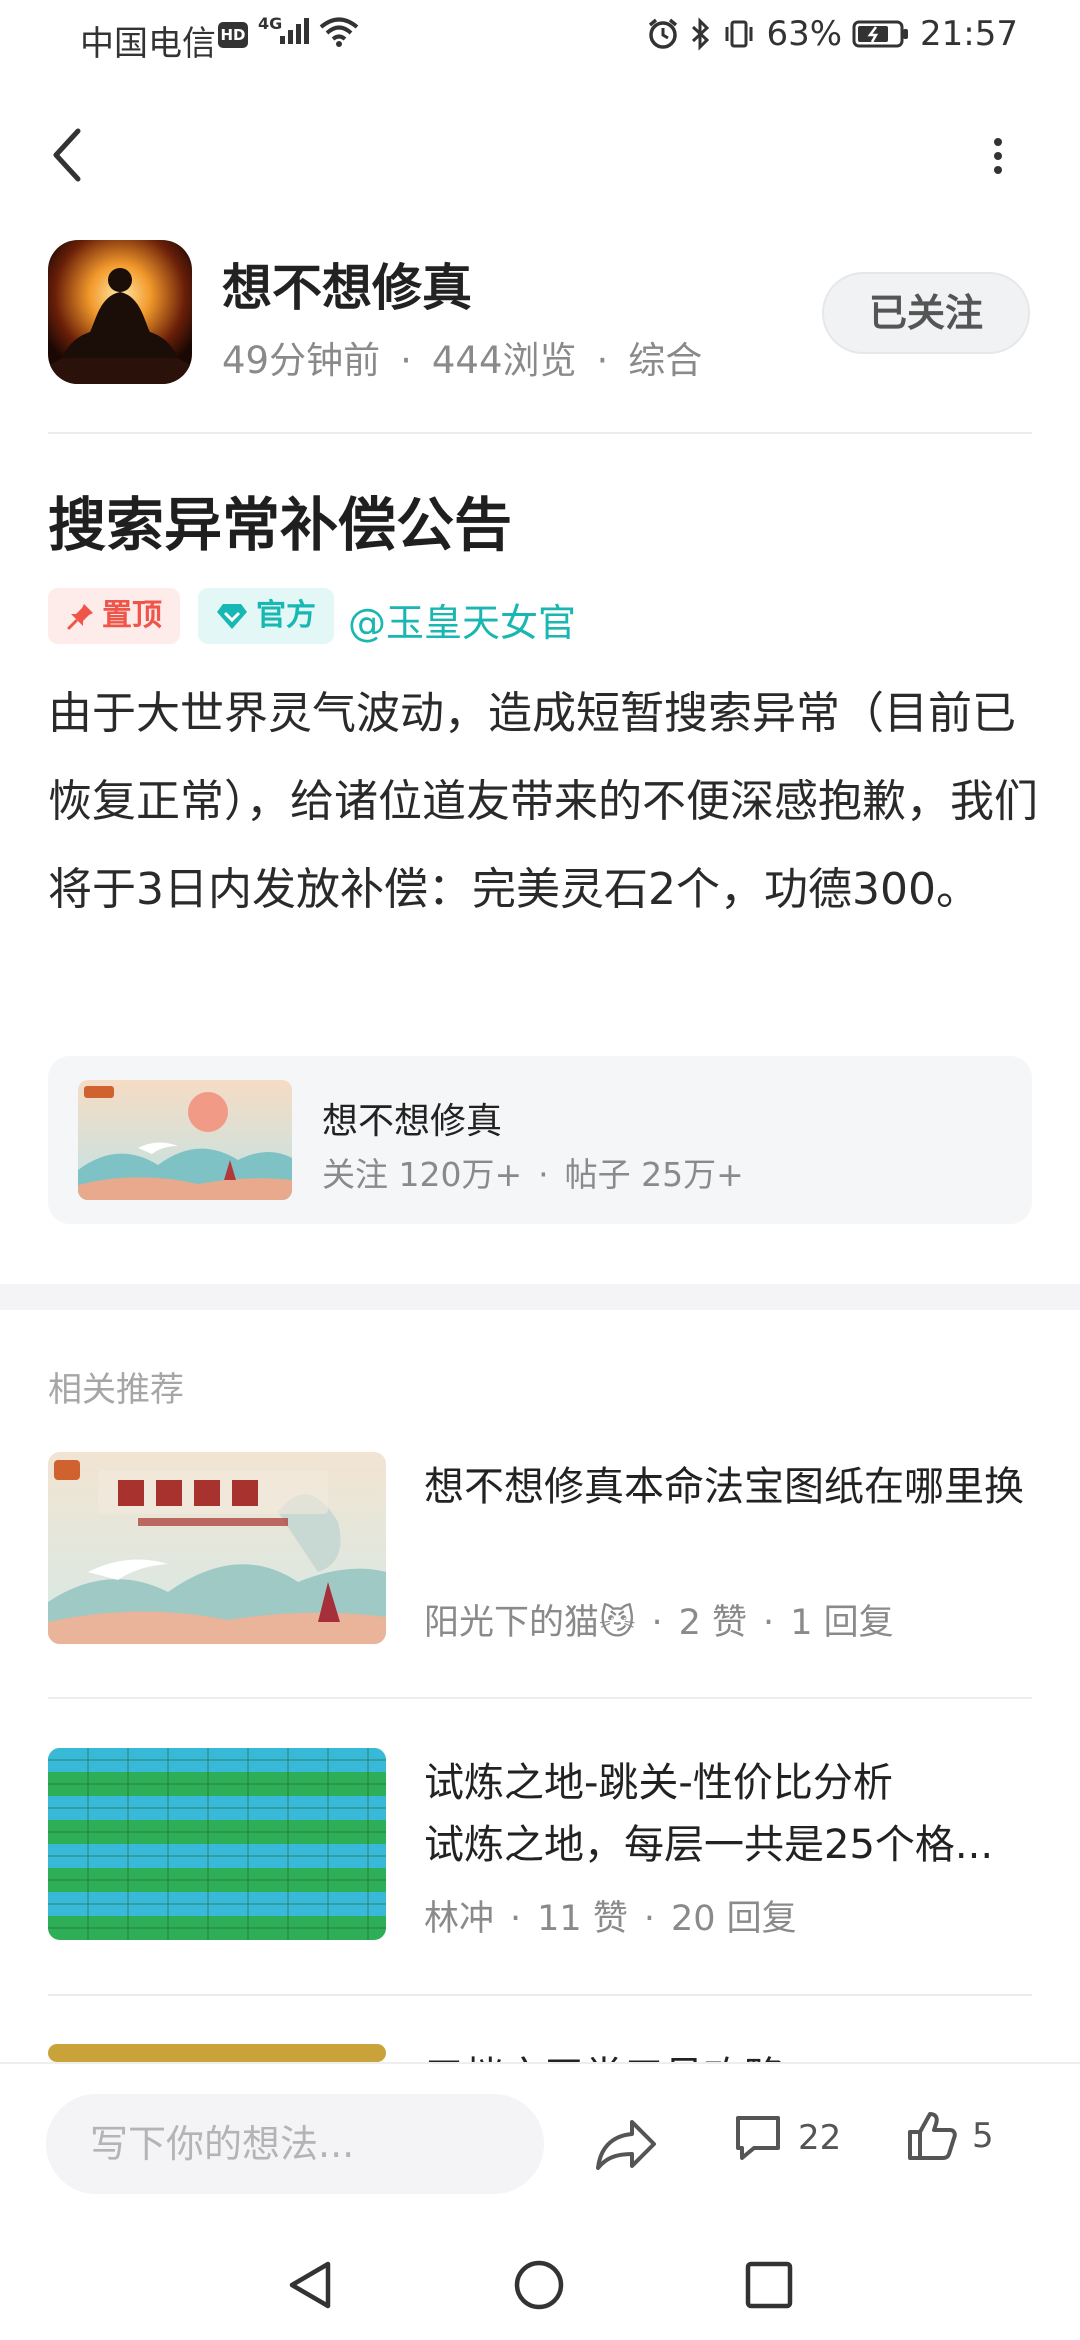 Image resolution: width=1080 pixels, height=2340 pixels. I want to click on bluetooth-icon, so click(701, 34).